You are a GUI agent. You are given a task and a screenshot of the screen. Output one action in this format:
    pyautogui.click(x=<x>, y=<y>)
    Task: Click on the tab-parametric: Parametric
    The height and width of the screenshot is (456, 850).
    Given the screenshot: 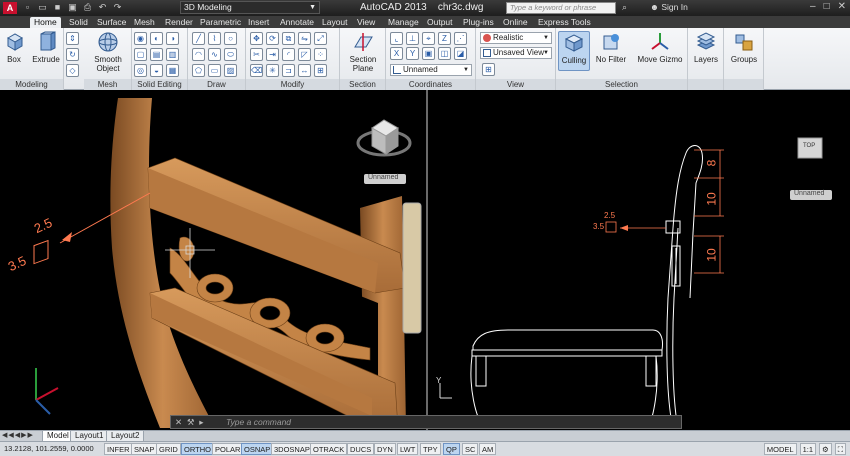 What is the action you would take?
    pyautogui.click(x=220, y=22)
    